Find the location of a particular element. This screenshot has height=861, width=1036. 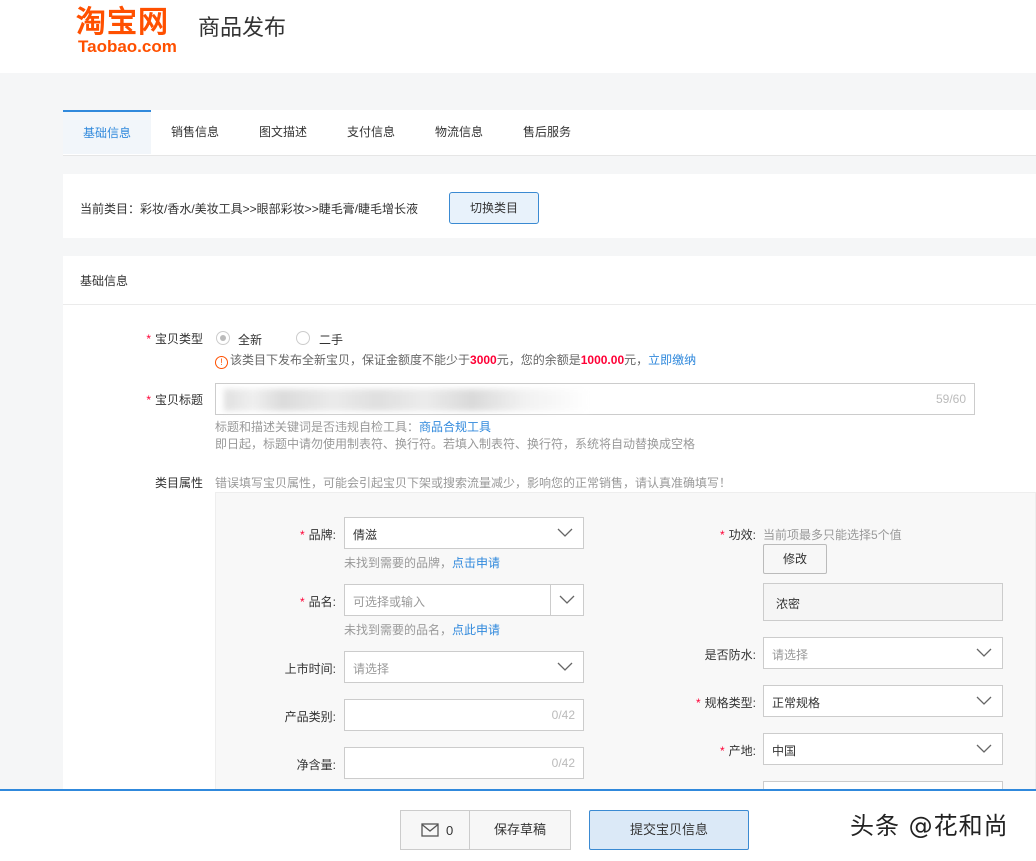

product-type-label: 产品类别: is located at coordinates (310, 717).